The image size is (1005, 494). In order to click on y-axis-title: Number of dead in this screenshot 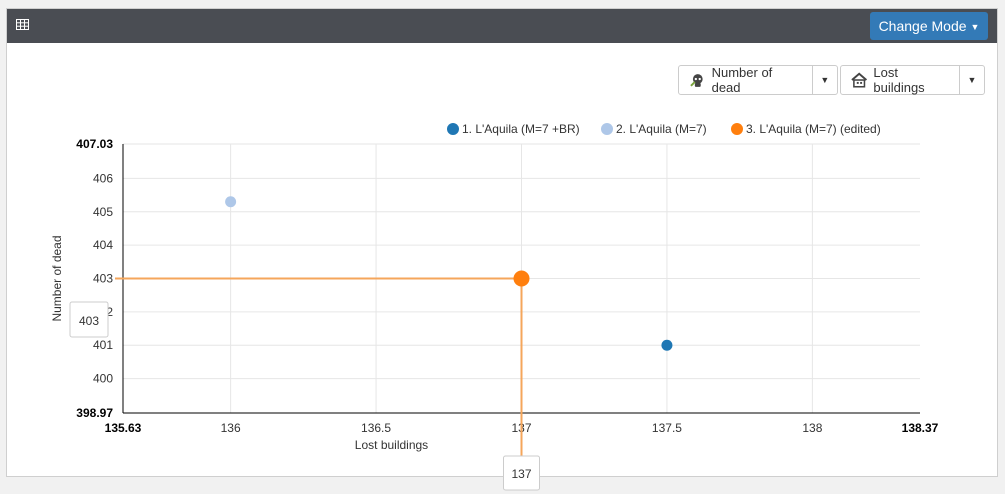, I will do `click(57, 278)`.